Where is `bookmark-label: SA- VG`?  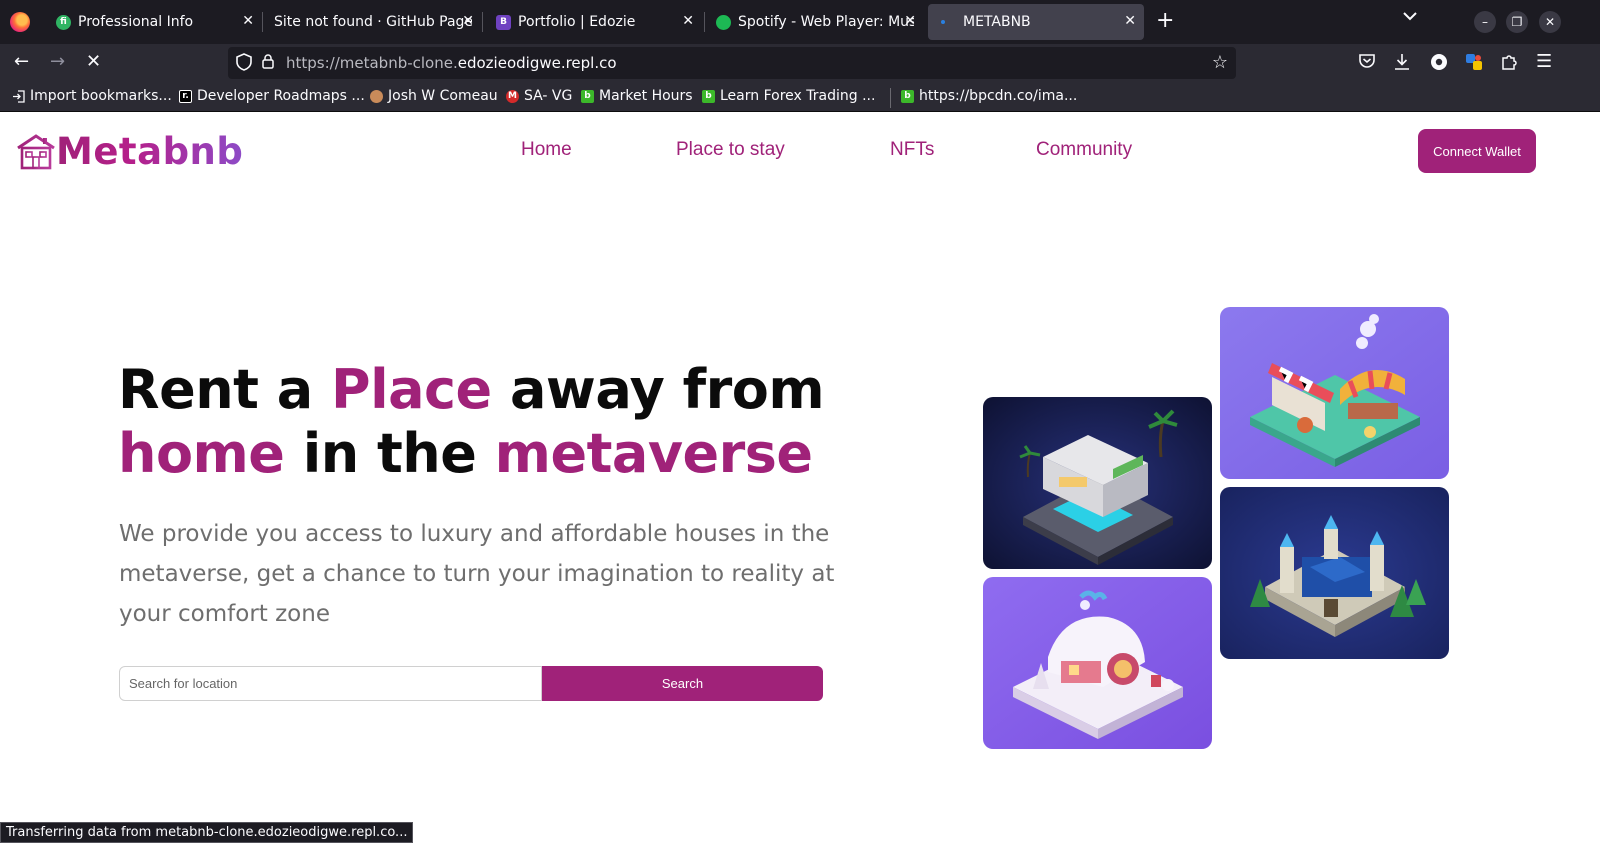
bookmark-label: SA- VG is located at coordinates (548, 96).